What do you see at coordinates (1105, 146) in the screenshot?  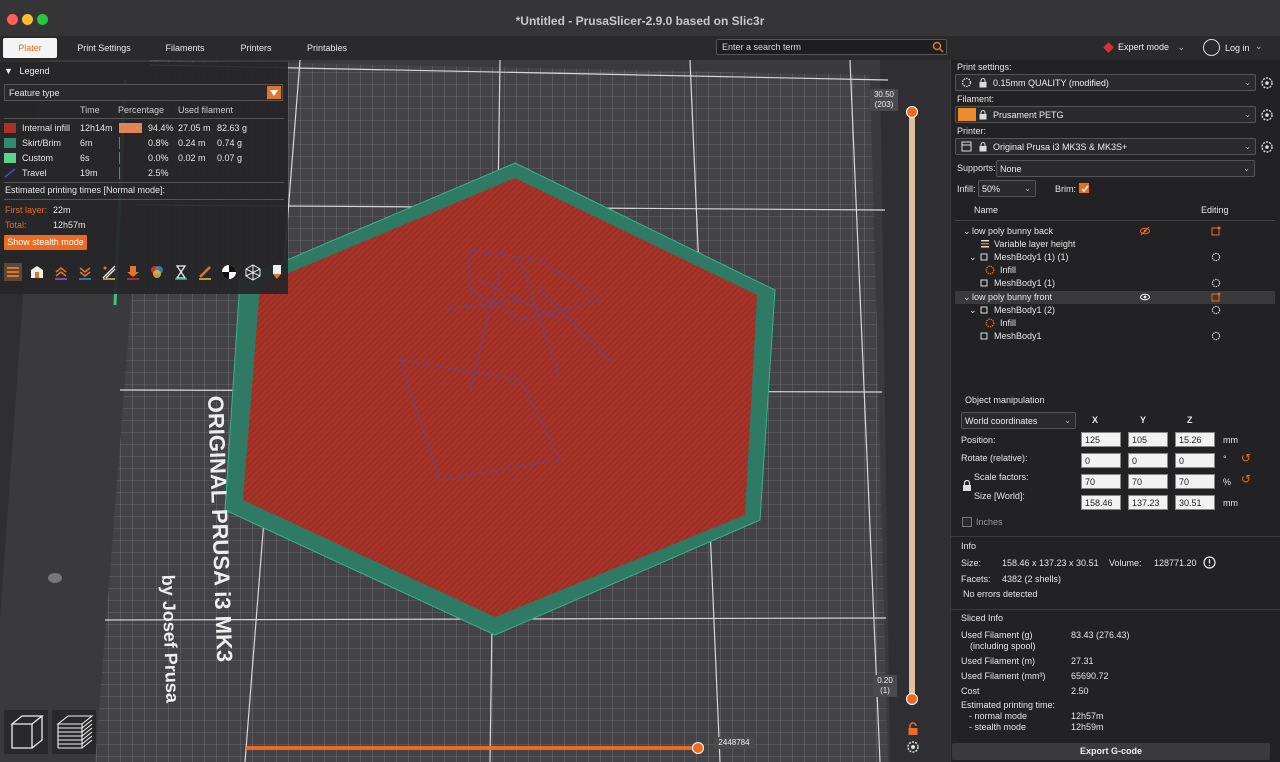 I see `printer-combo: Original Prusa i3 MK3S & MK3S+ ⌄` at bounding box center [1105, 146].